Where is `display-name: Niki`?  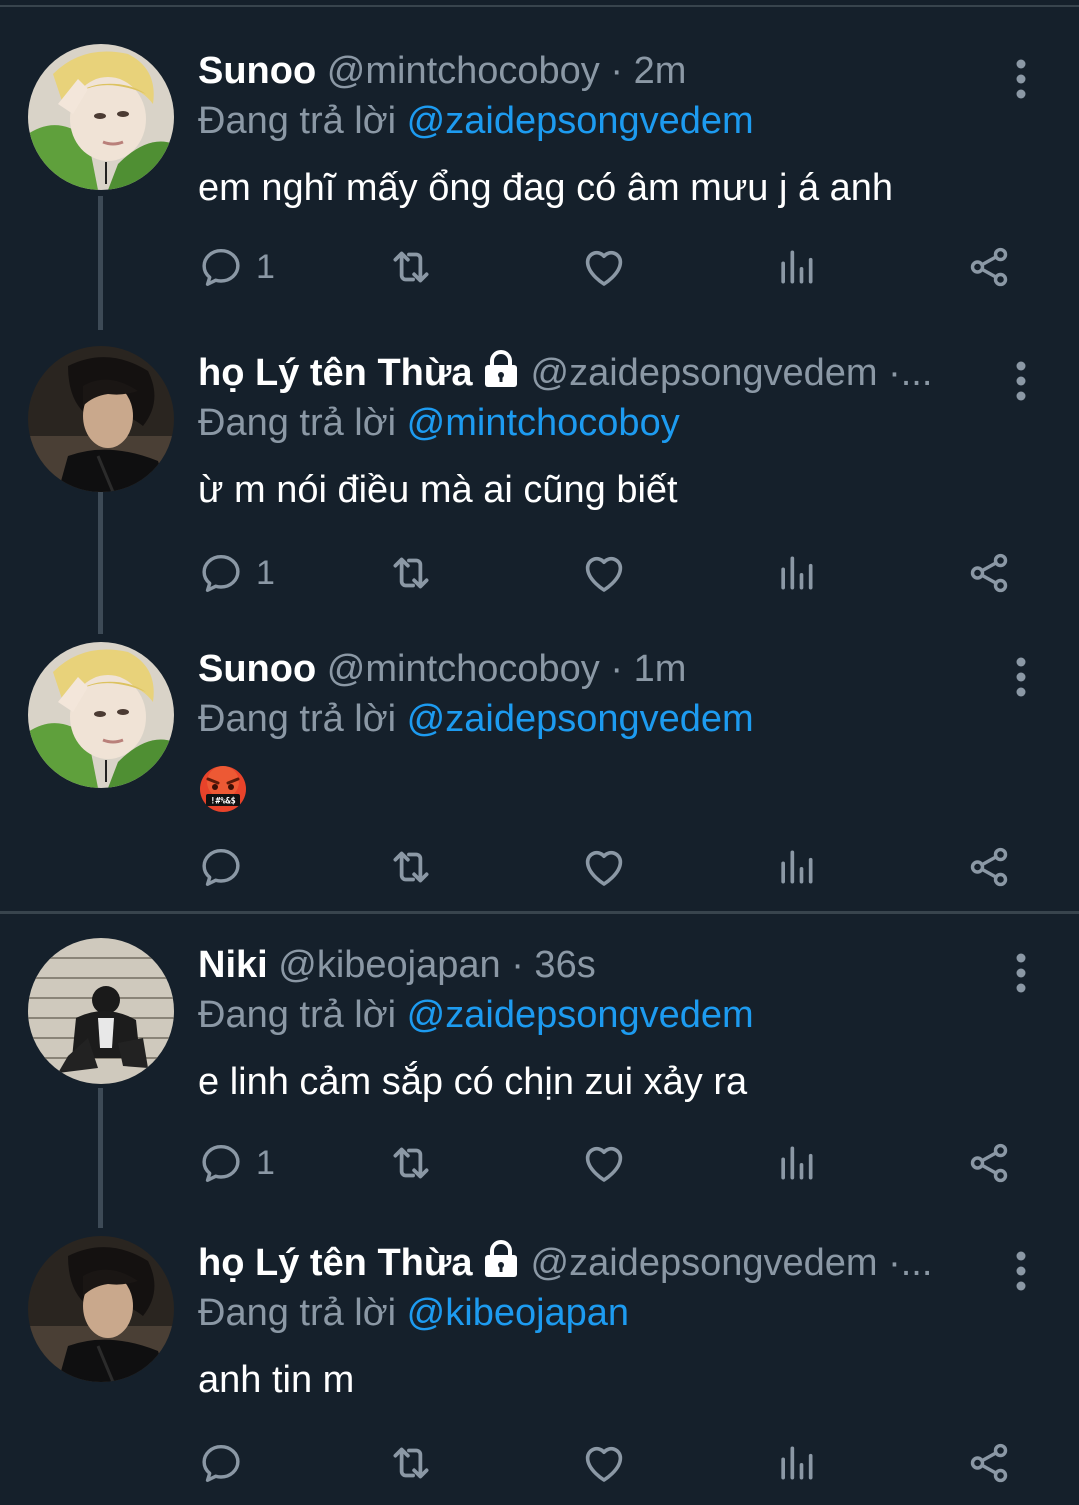
display-name: Niki is located at coordinates (233, 965).